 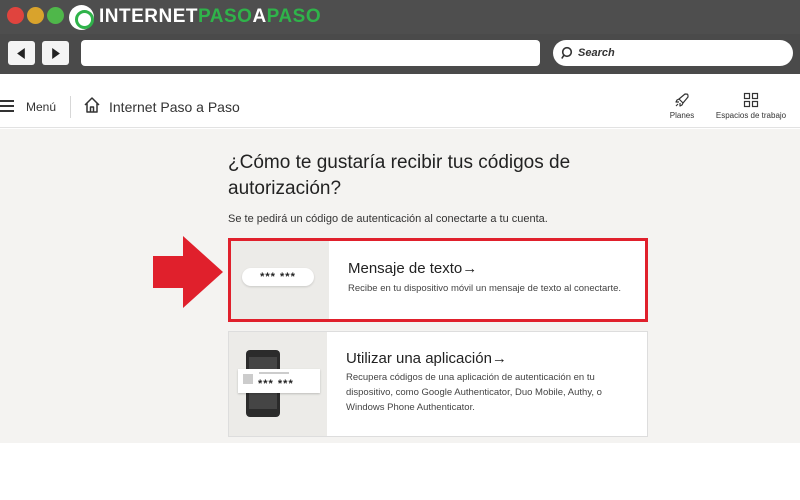 I want to click on workspace-title: Internet Paso a Paso, so click(x=174, y=107).